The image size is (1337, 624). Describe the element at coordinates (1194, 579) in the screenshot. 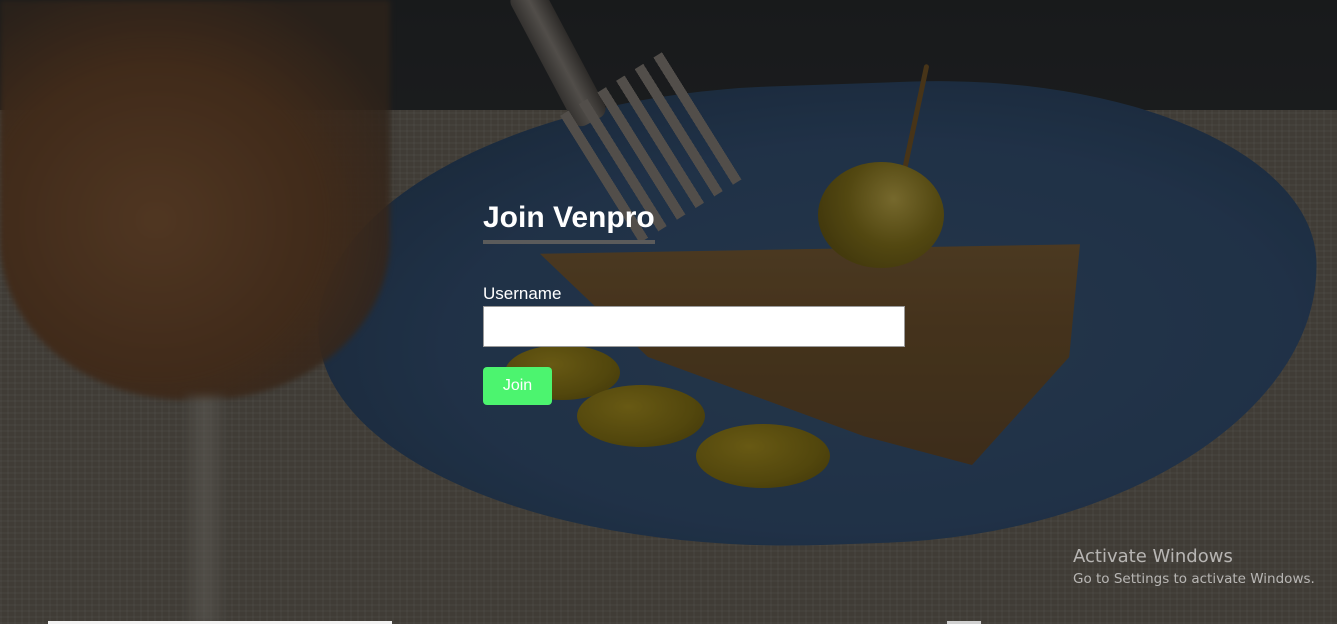

I see `watermark-subtitle: Go to Settings to activate Windows.` at that location.